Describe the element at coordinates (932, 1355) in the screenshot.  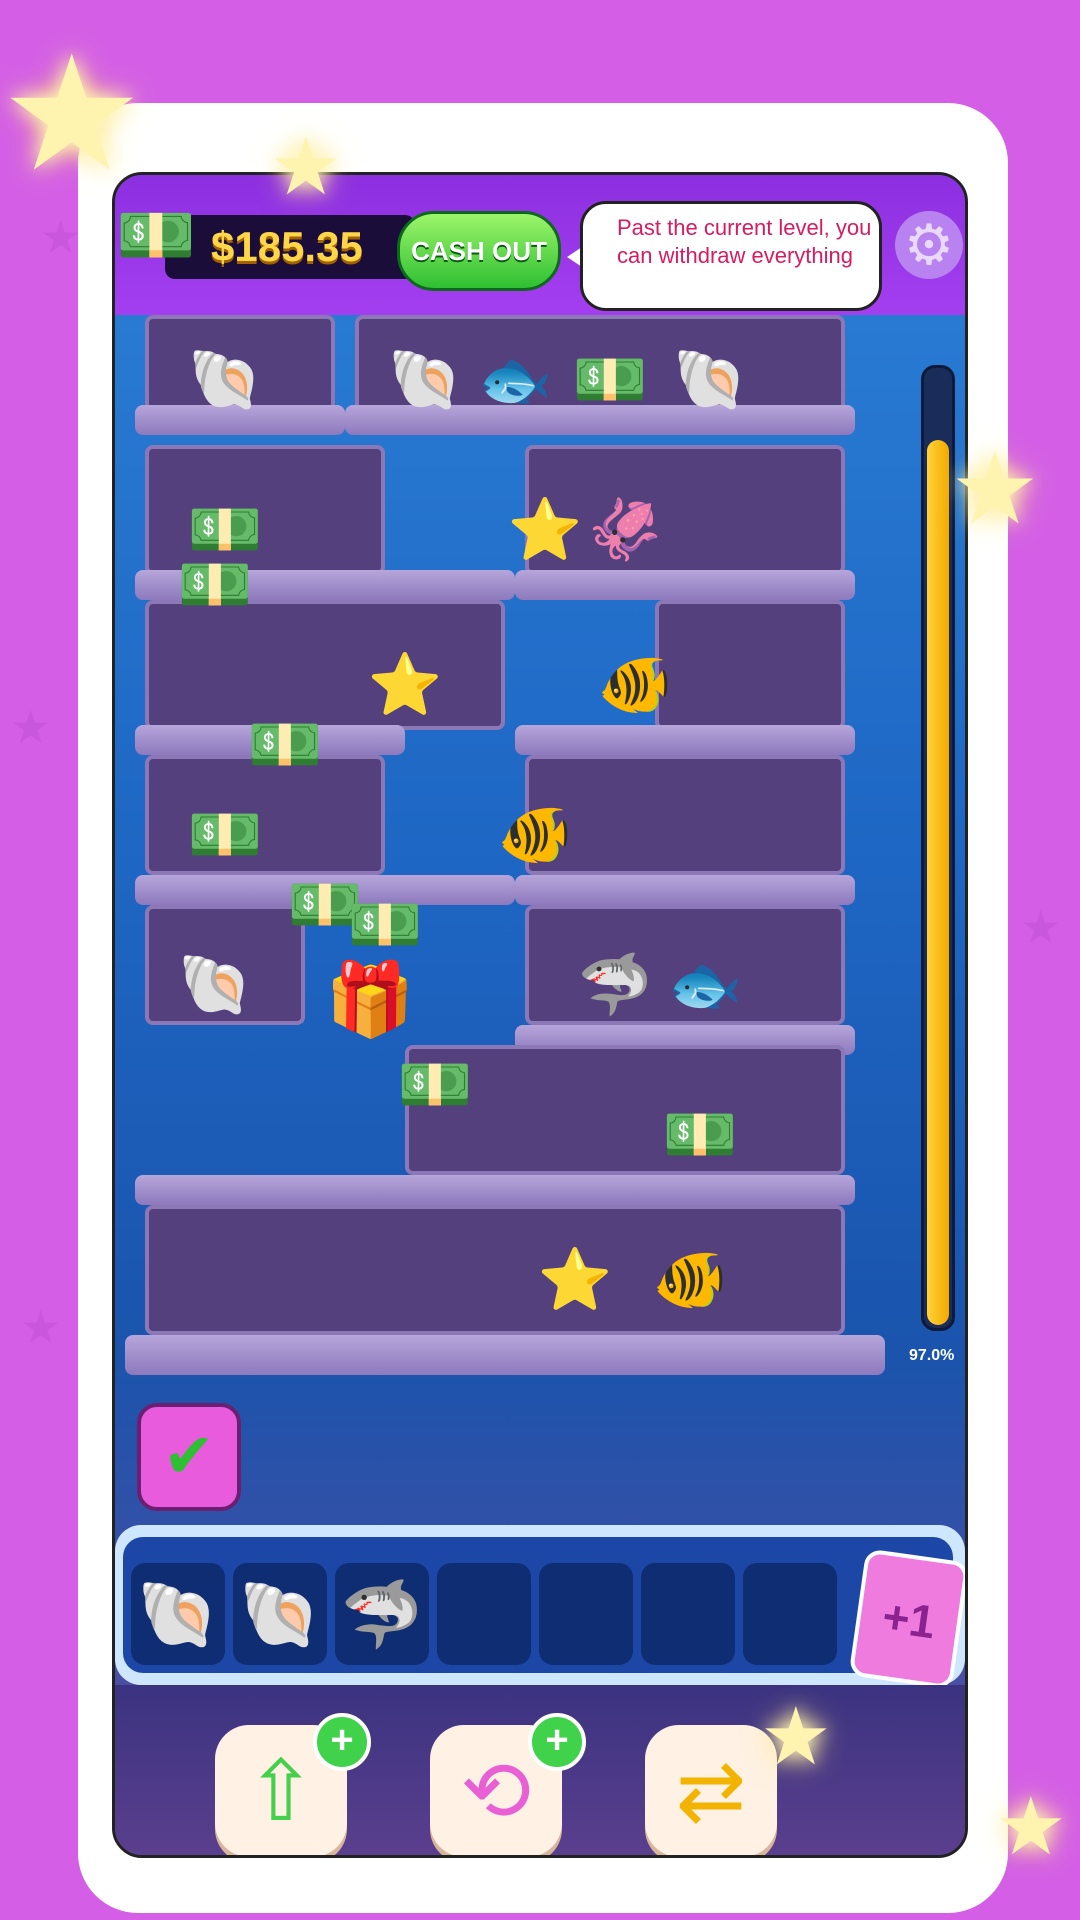
I see `level-progress-label: 97.0%` at that location.